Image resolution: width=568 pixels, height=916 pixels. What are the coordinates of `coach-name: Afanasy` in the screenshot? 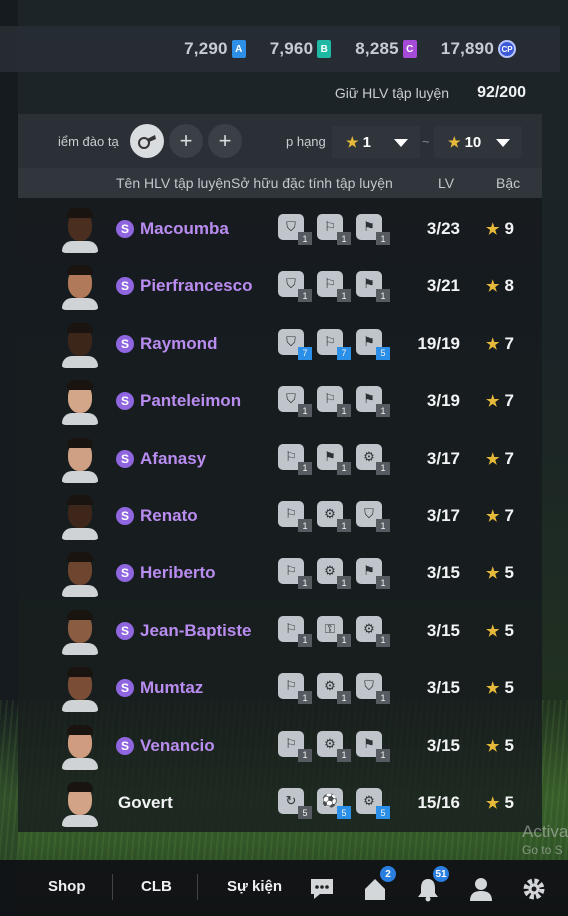 It's located at (173, 458).